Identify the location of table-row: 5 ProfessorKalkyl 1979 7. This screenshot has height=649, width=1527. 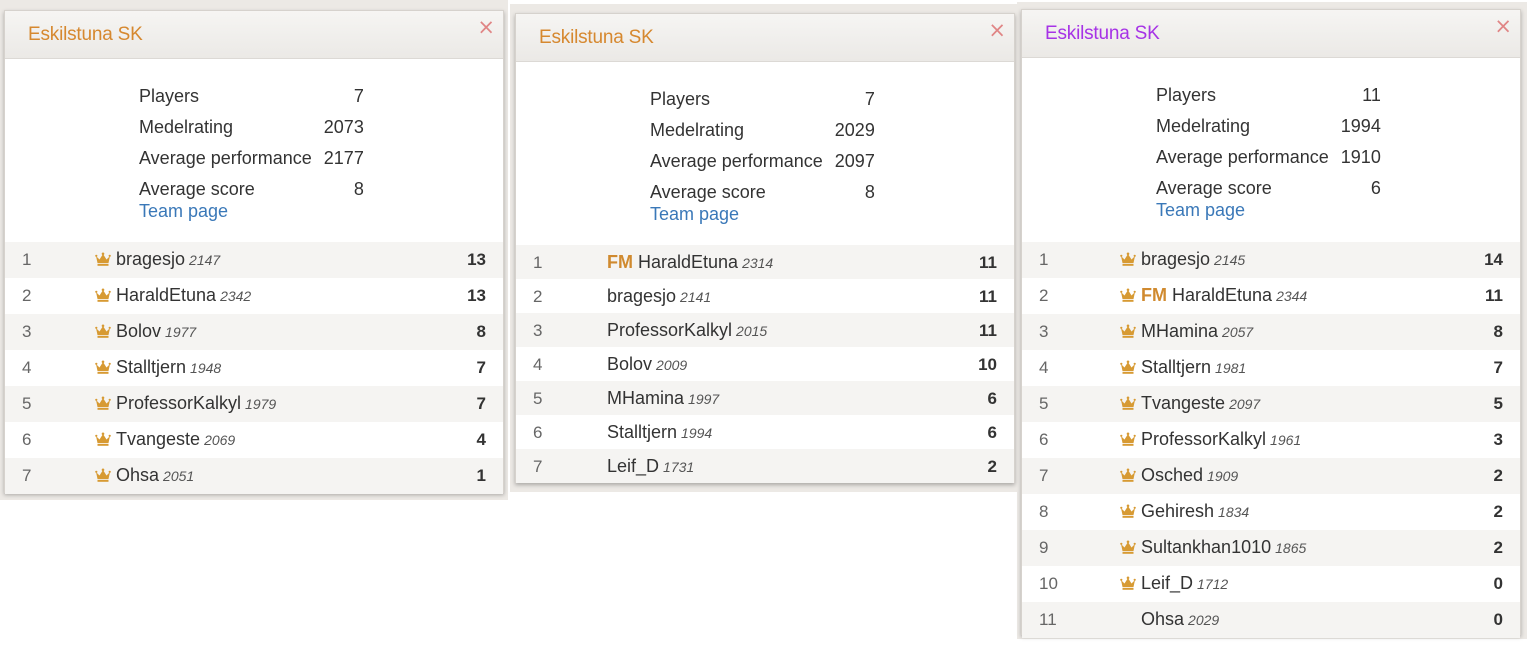
(254, 404).